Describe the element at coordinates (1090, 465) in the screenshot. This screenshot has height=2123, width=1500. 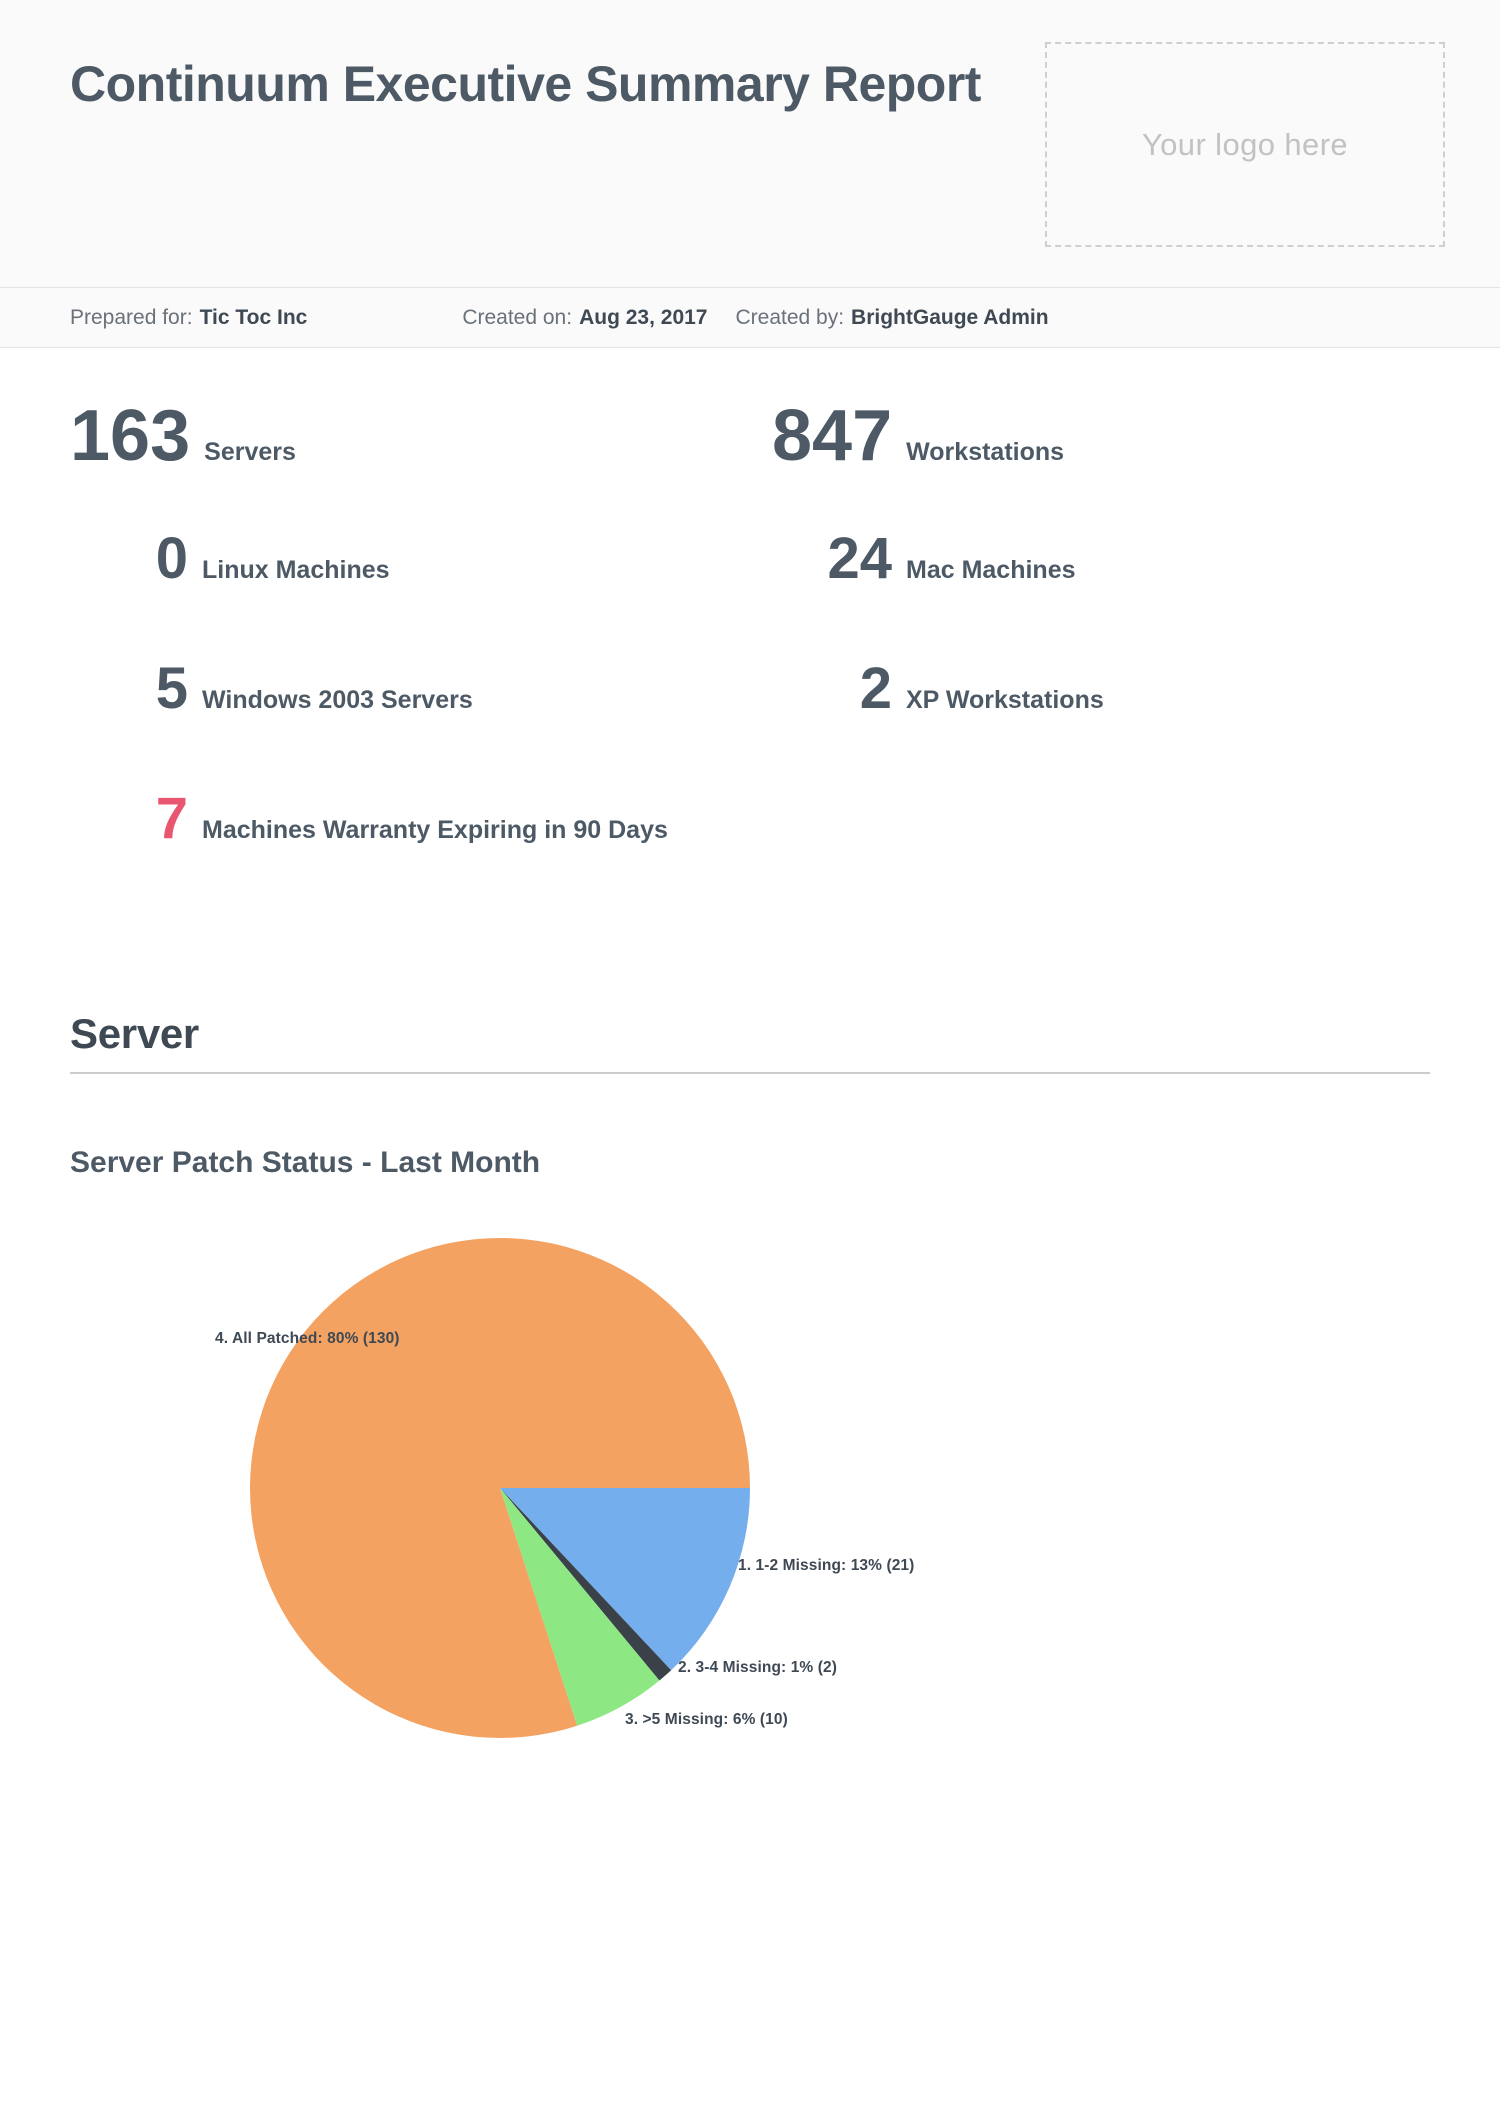
I see `metric-workstations: 847 Workstations` at that location.